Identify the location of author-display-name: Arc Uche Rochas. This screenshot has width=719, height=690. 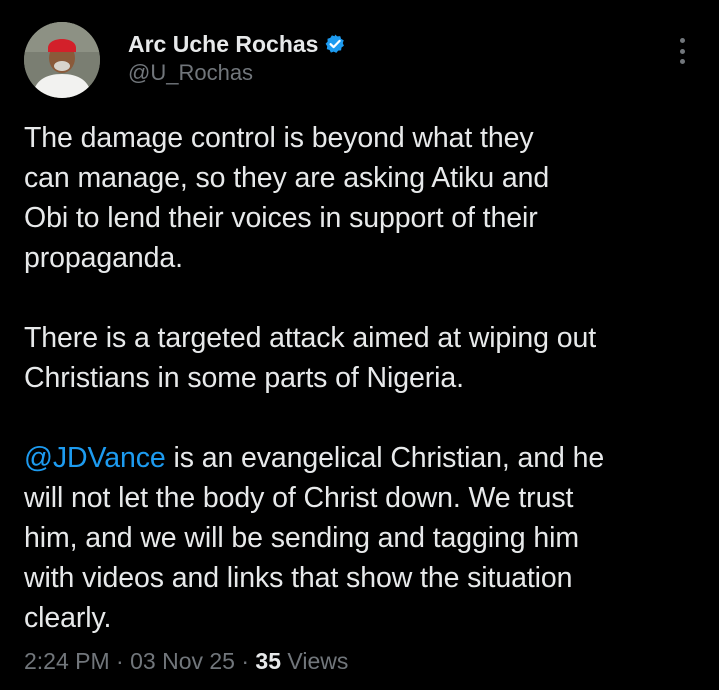
(223, 44).